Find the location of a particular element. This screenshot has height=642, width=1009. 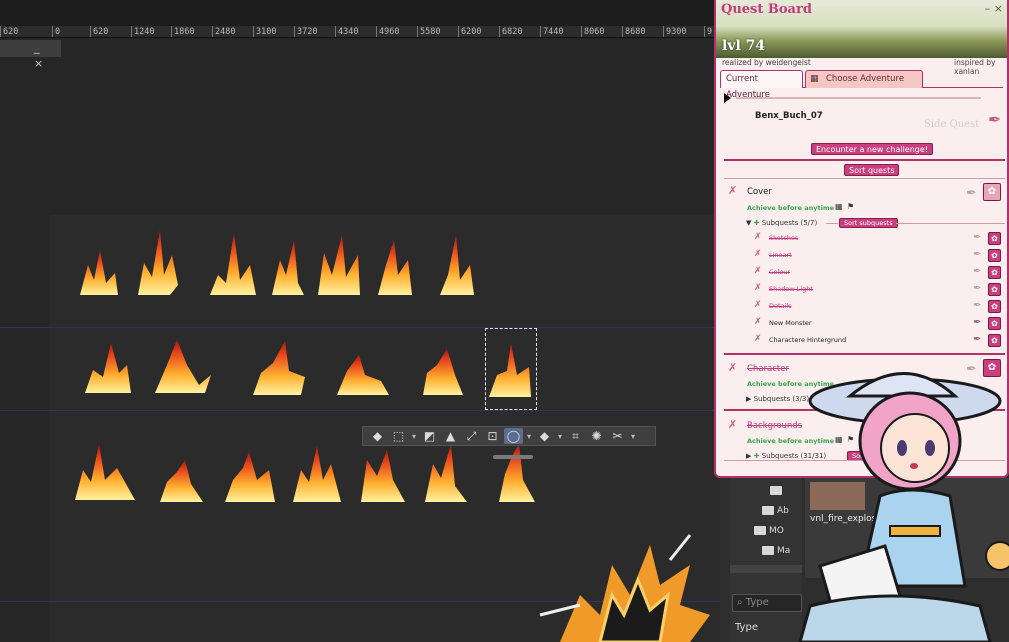

project-name: Benx_Buch_07 is located at coordinates (789, 116).